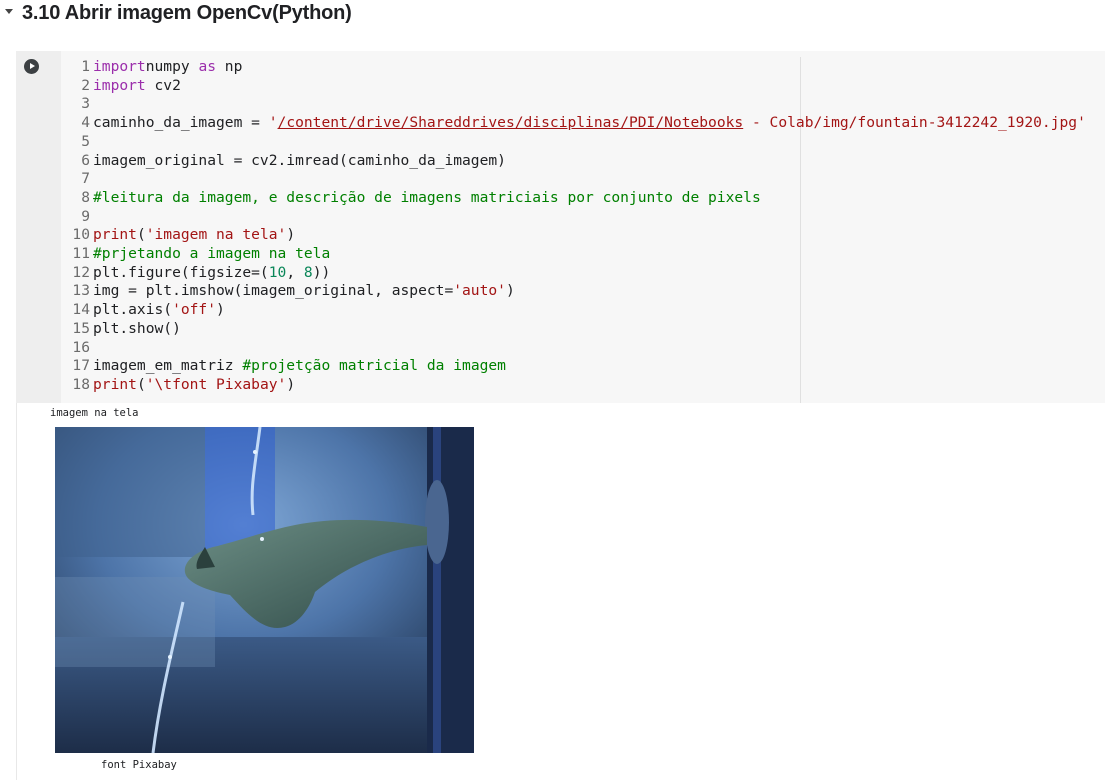 This screenshot has height=780, width=1105. What do you see at coordinates (207, 66) in the screenshot?
I see `code-token: as` at bounding box center [207, 66].